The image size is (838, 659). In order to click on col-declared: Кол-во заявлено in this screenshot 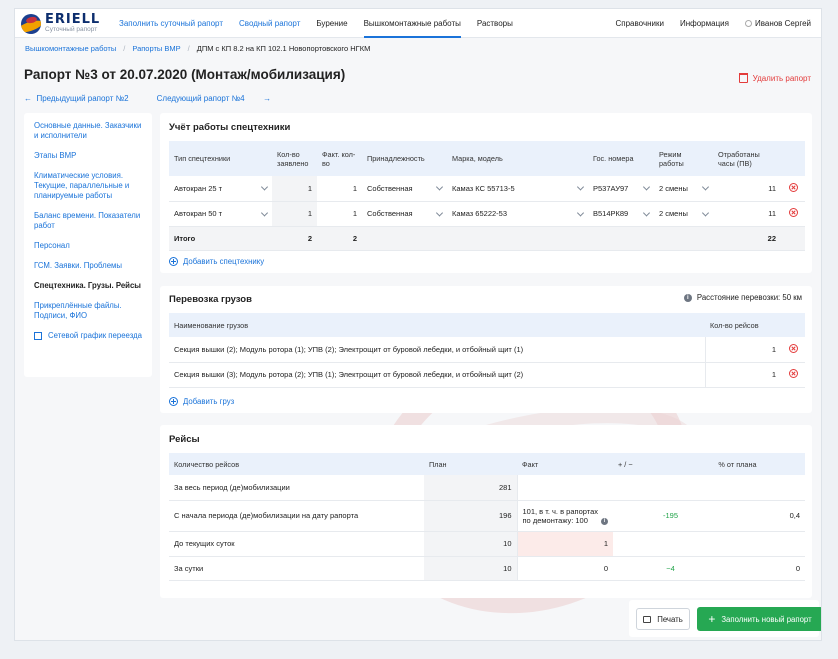, I will do `click(294, 158)`.